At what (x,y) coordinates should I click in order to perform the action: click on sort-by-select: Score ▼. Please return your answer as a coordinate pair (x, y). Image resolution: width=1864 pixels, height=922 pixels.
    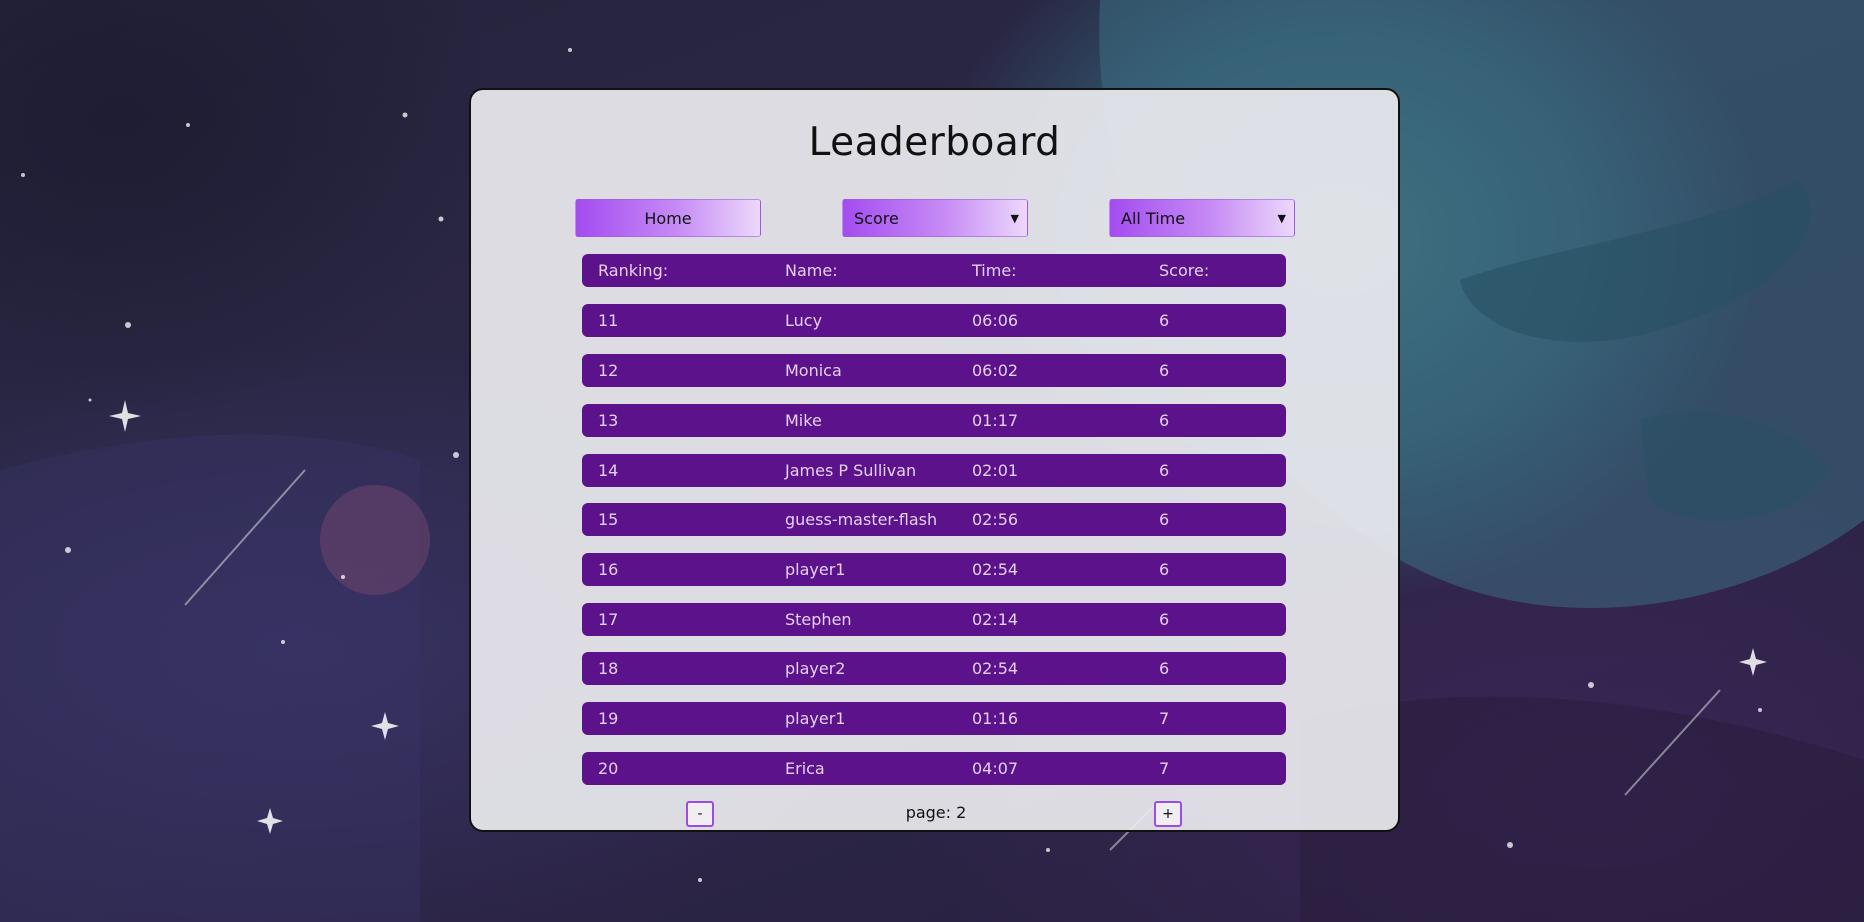
    Looking at the image, I should click on (935, 218).